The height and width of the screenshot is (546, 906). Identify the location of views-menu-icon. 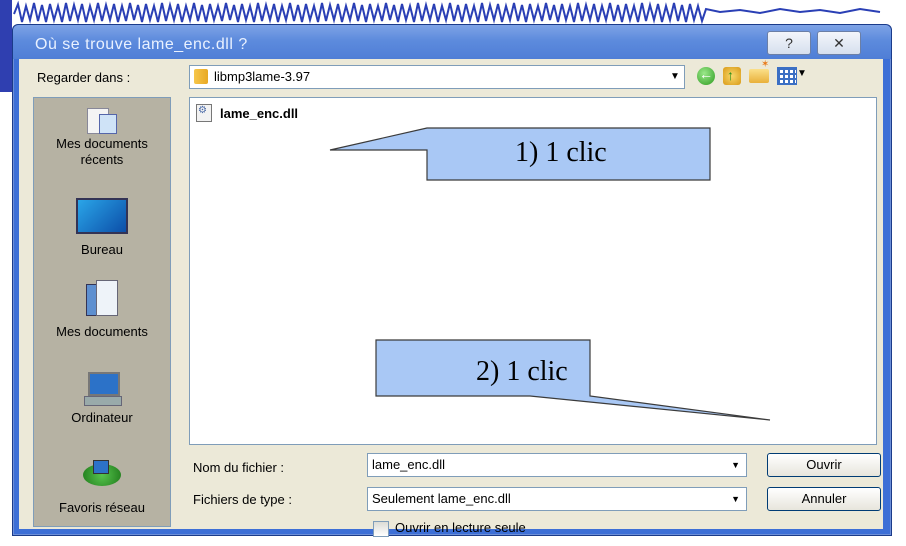
(787, 76).